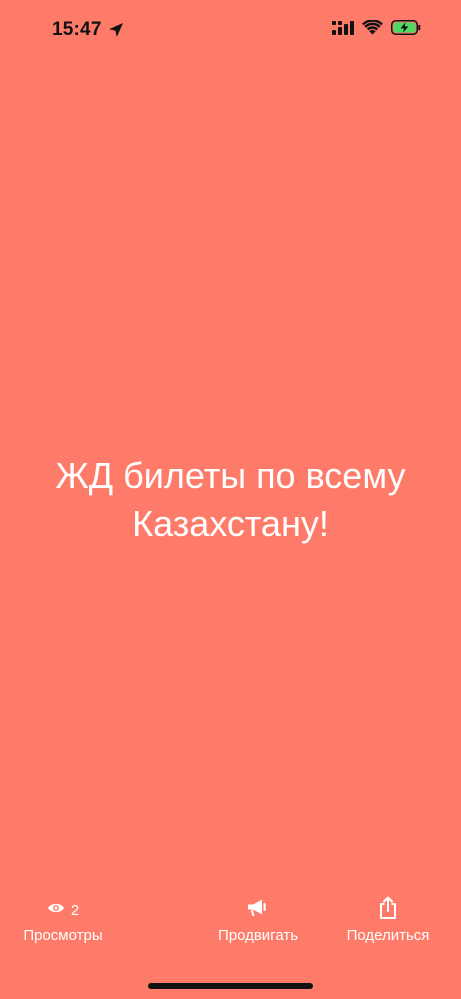 This screenshot has width=461, height=999. I want to click on cellular-signal-icon, so click(343, 27).